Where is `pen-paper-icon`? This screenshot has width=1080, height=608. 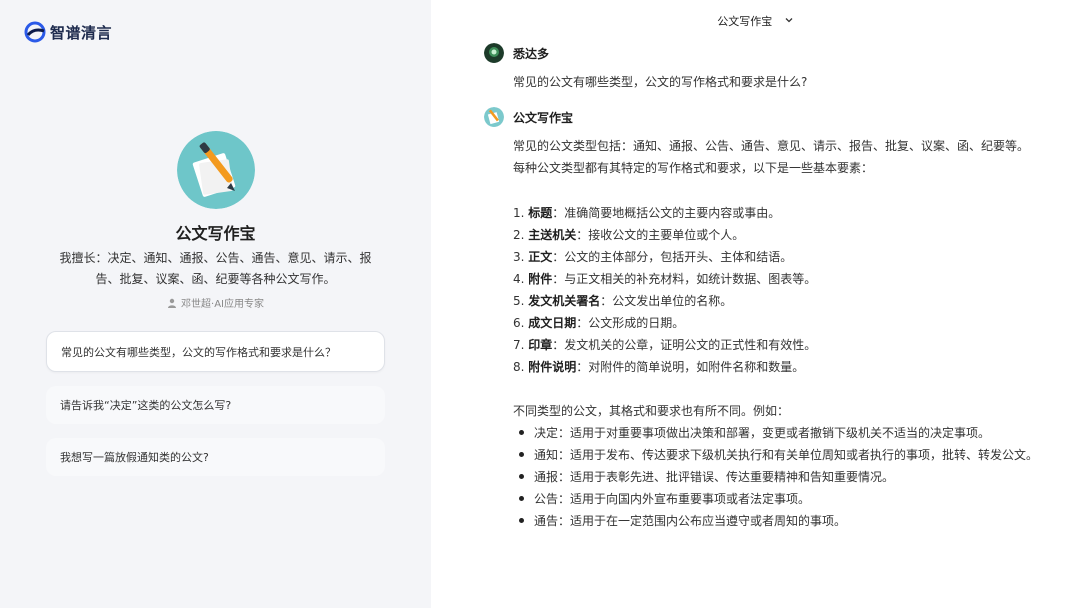
pen-paper-icon is located at coordinates (216, 170).